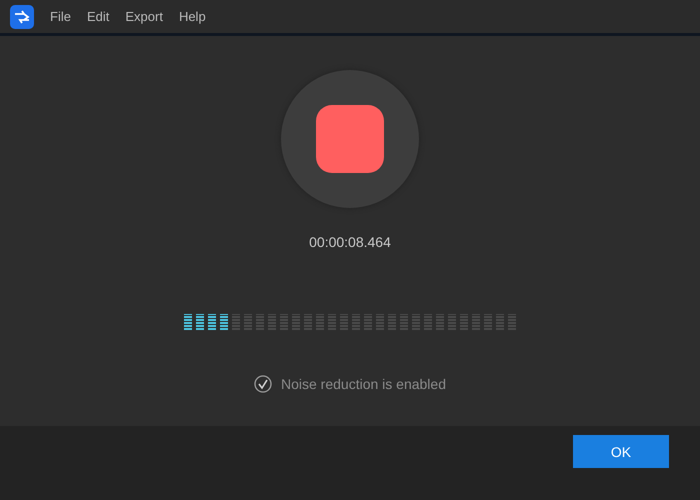  I want to click on menu-item: Export, so click(144, 16).